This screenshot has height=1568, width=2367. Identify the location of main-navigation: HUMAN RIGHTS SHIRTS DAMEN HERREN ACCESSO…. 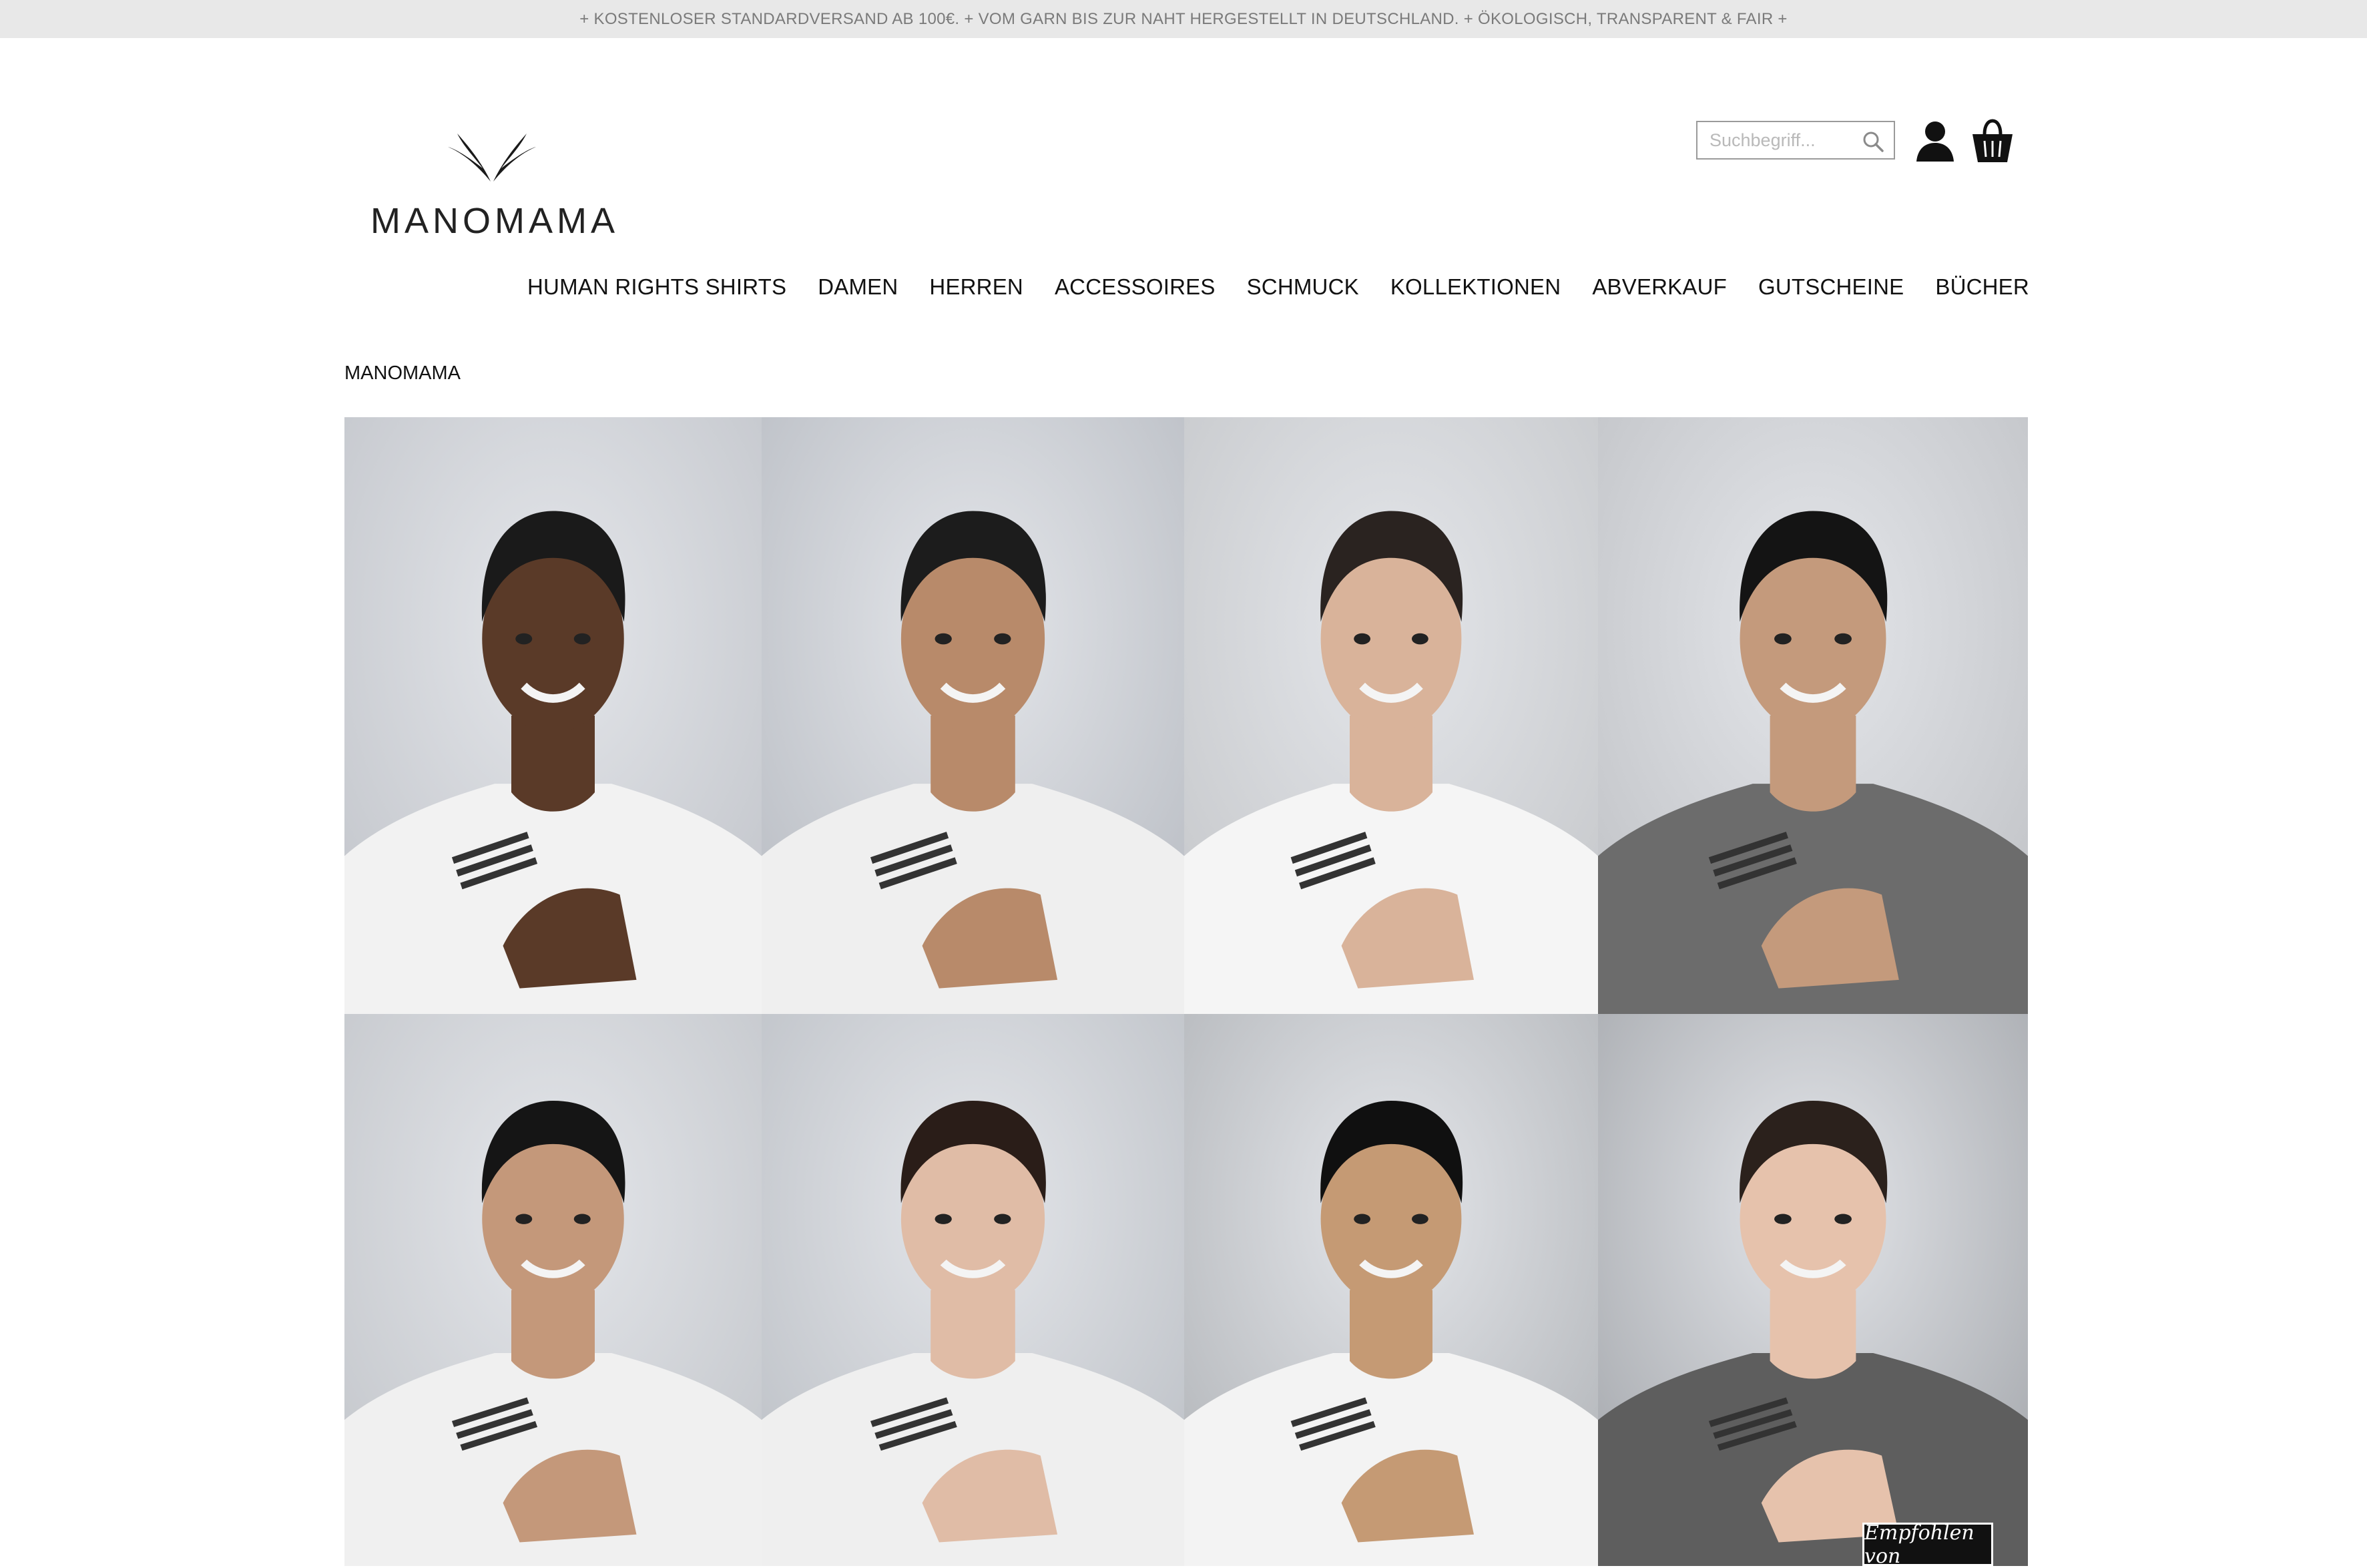
(1278, 287).